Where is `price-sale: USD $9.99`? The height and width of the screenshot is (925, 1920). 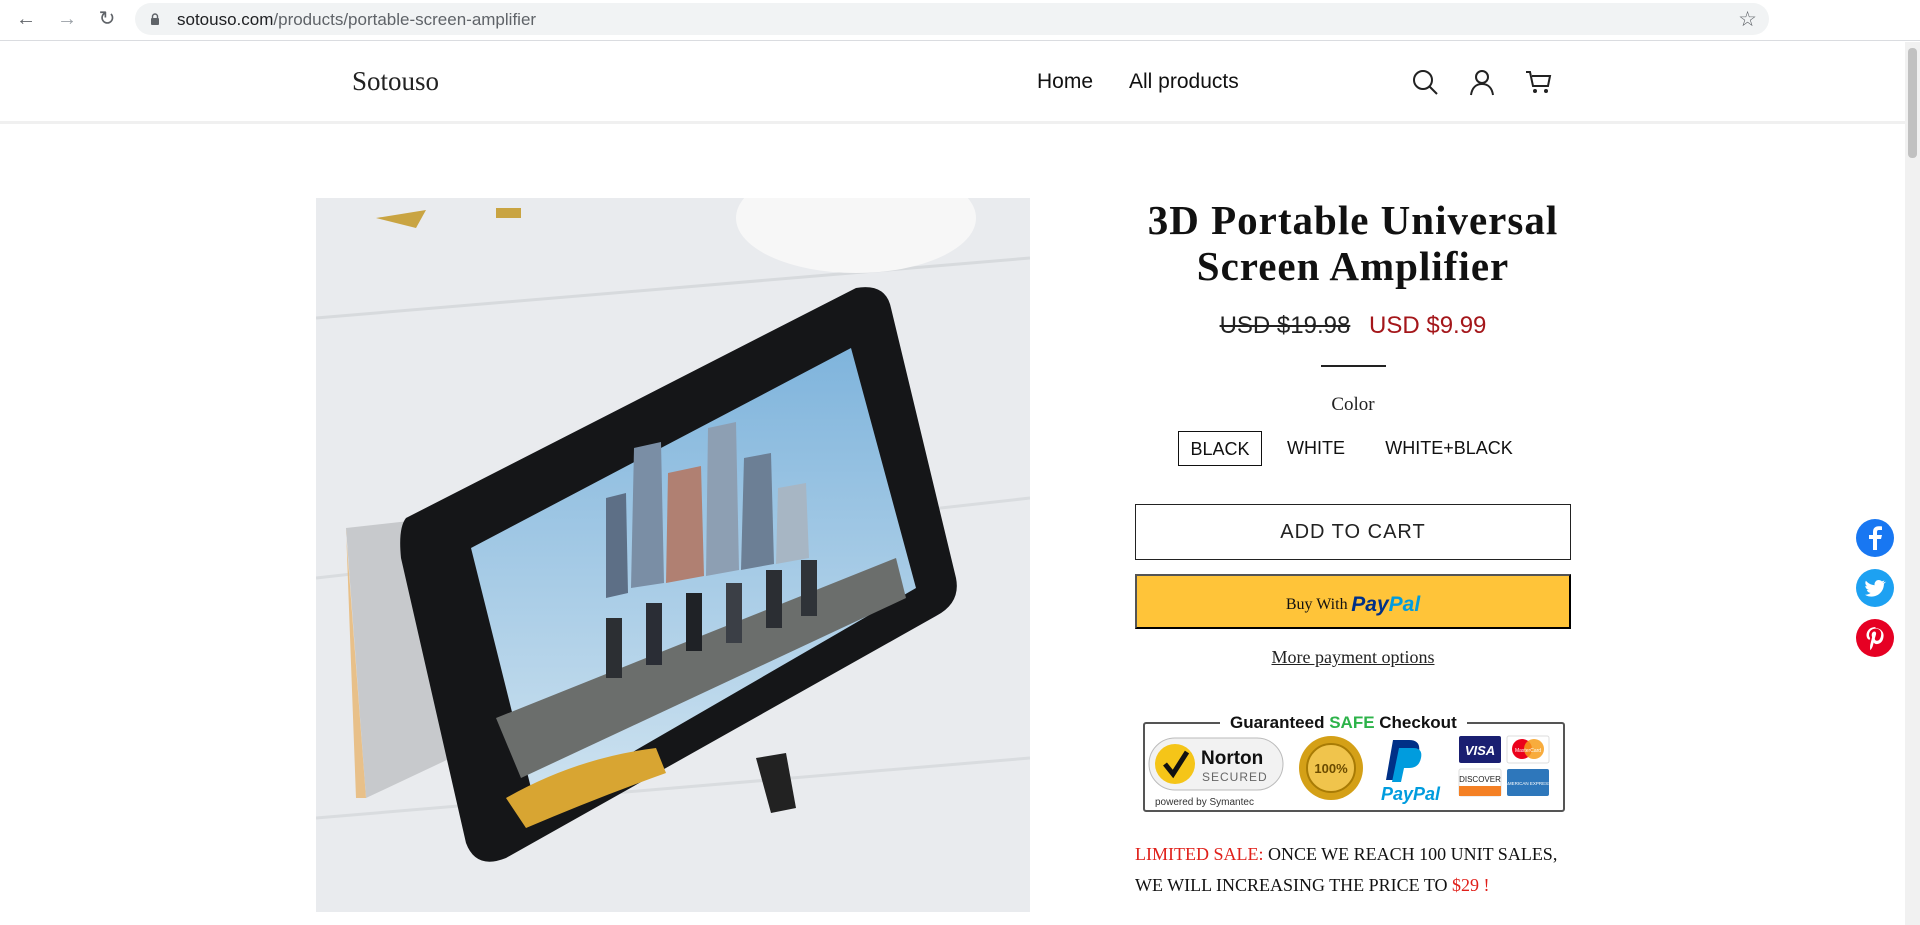 price-sale: USD $9.99 is located at coordinates (1428, 325).